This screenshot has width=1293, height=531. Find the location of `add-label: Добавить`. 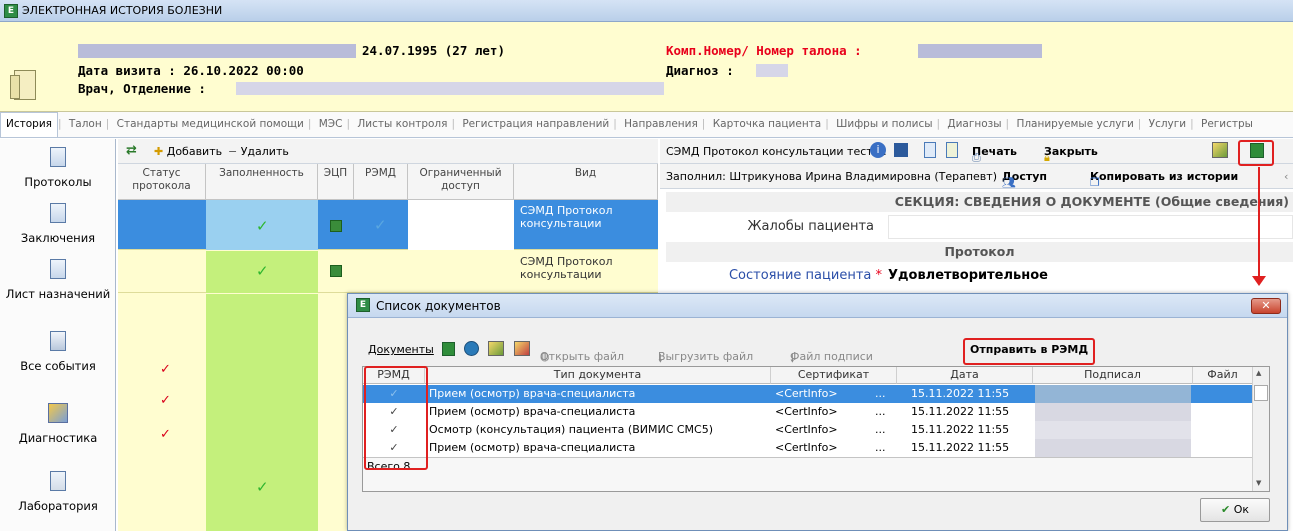

add-label: Добавить is located at coordinates (194, 151).